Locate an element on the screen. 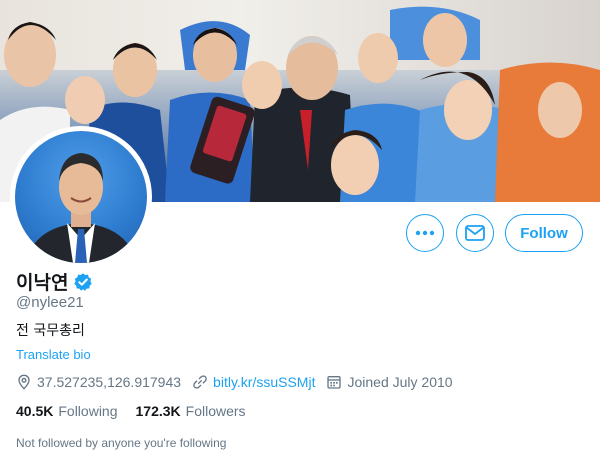  location-item: 37.527235,126.917943 is located at coordinates (98, 382).